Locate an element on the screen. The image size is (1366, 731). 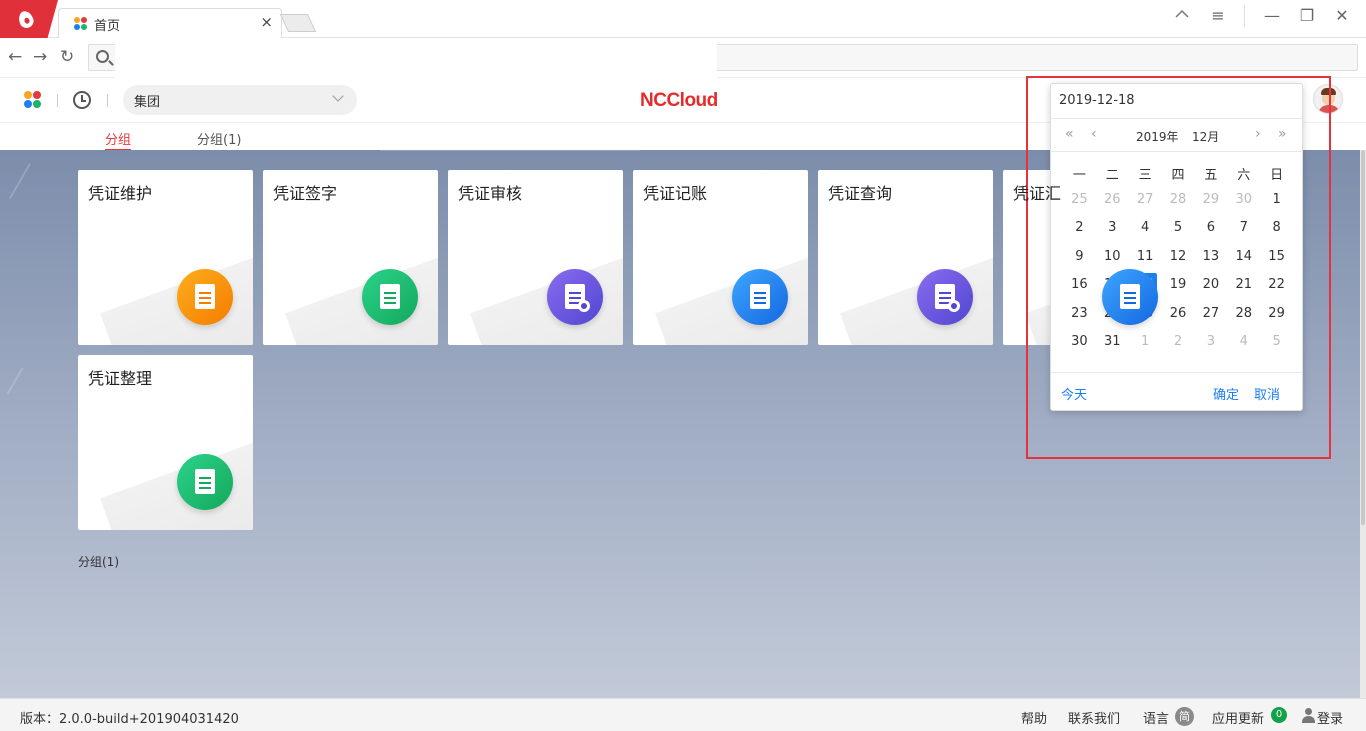
calendar-day: 12 is located at coordinates (1178, 259).